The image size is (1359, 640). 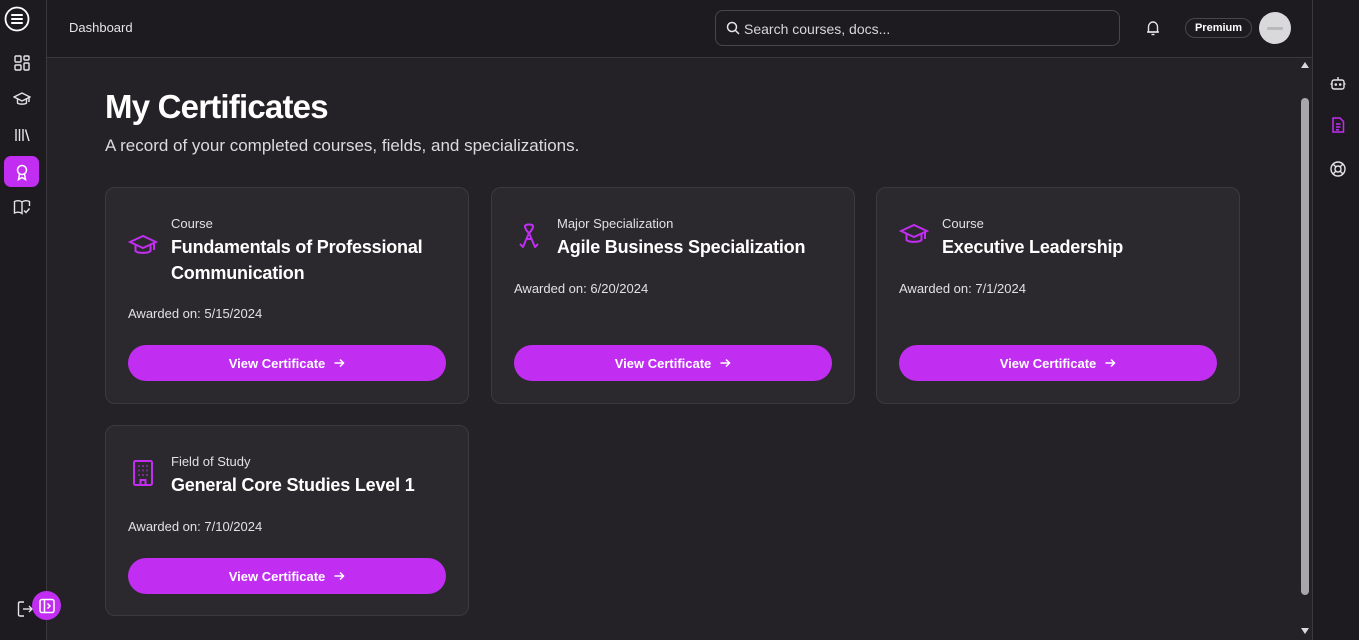 I want to click on certificate-type: Field of Study, so click(x=211, y=461).